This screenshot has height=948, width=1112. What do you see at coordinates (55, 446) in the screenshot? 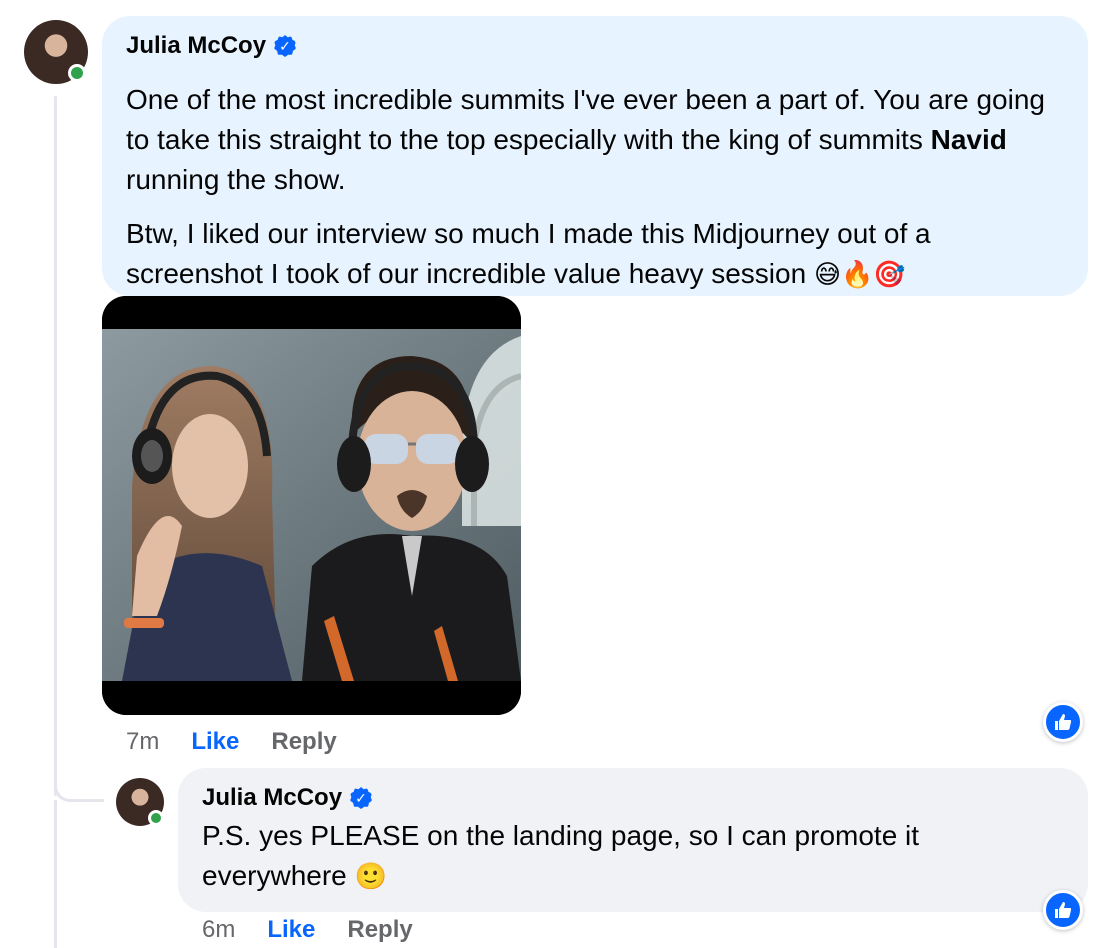
I see `thread-line` at bounding box center [55, 446].